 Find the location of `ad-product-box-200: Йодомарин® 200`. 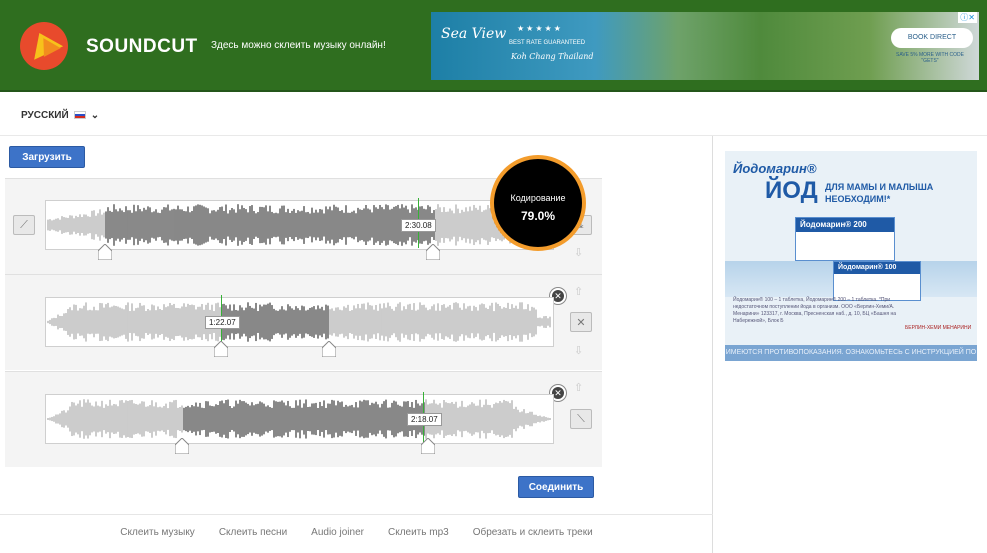

ad-product-box-200: Йодомарин® 200 is located at coordinates (845, 239).